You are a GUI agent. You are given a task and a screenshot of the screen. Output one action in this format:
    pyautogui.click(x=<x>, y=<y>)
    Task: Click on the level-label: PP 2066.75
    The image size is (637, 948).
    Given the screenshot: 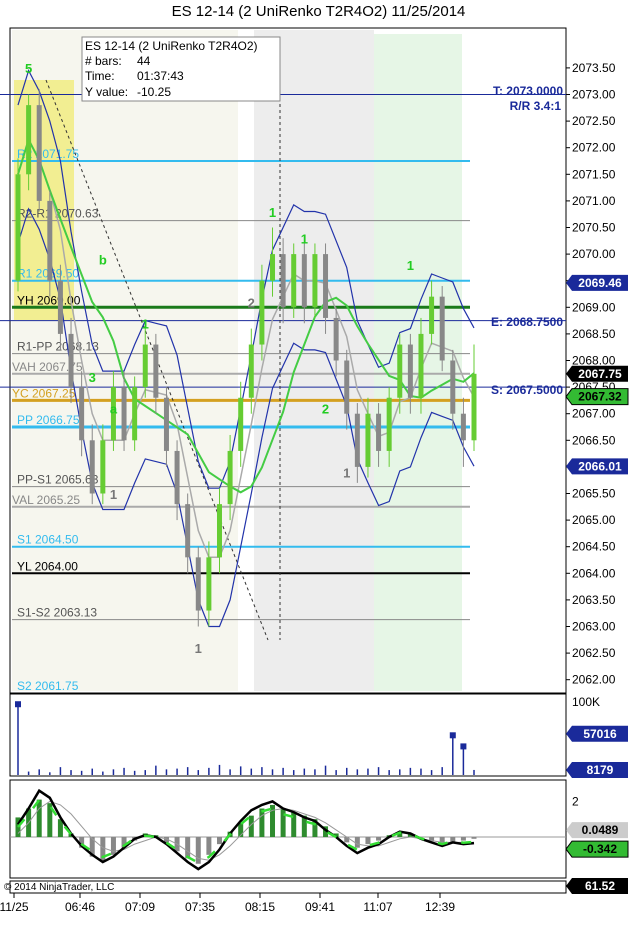 What is the action you would take?
    pyautogui.click(x=48, y=420)
    